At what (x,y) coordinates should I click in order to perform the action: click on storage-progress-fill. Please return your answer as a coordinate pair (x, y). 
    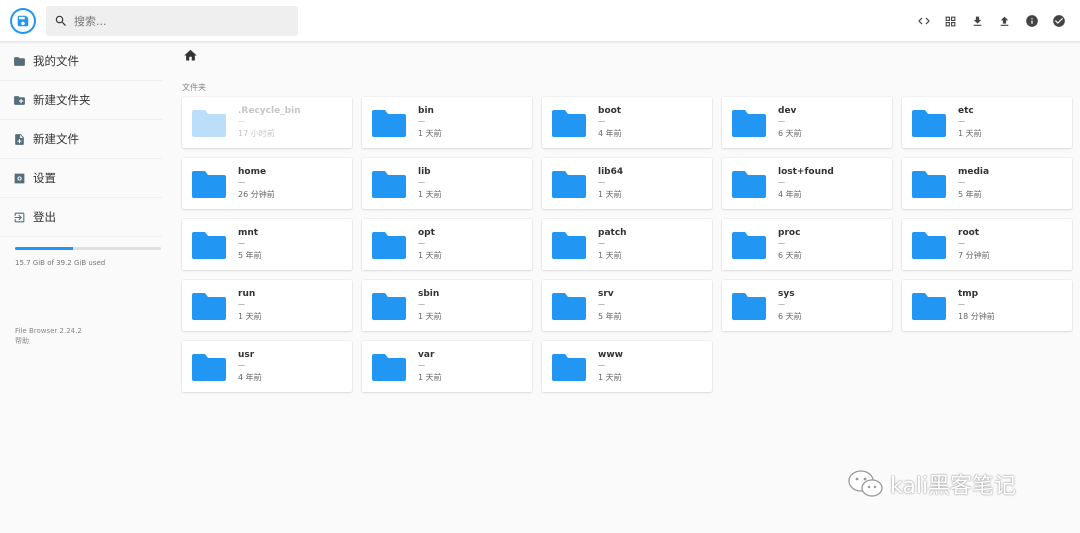
    Looking at the image, I should click on (44, 248).